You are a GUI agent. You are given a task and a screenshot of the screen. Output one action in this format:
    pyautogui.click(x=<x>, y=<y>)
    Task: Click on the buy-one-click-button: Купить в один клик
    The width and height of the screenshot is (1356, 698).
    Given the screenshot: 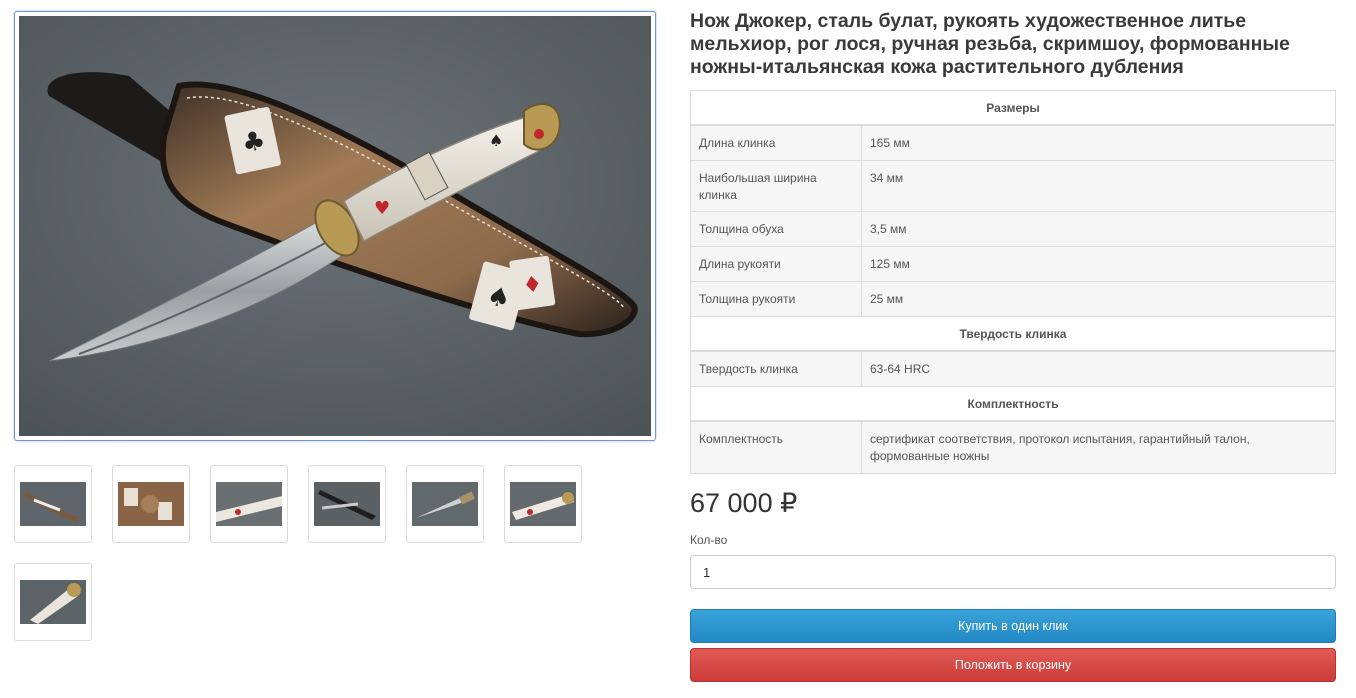 What is the action you would take?
    pyautogui.click(x=1013, y=626)
    